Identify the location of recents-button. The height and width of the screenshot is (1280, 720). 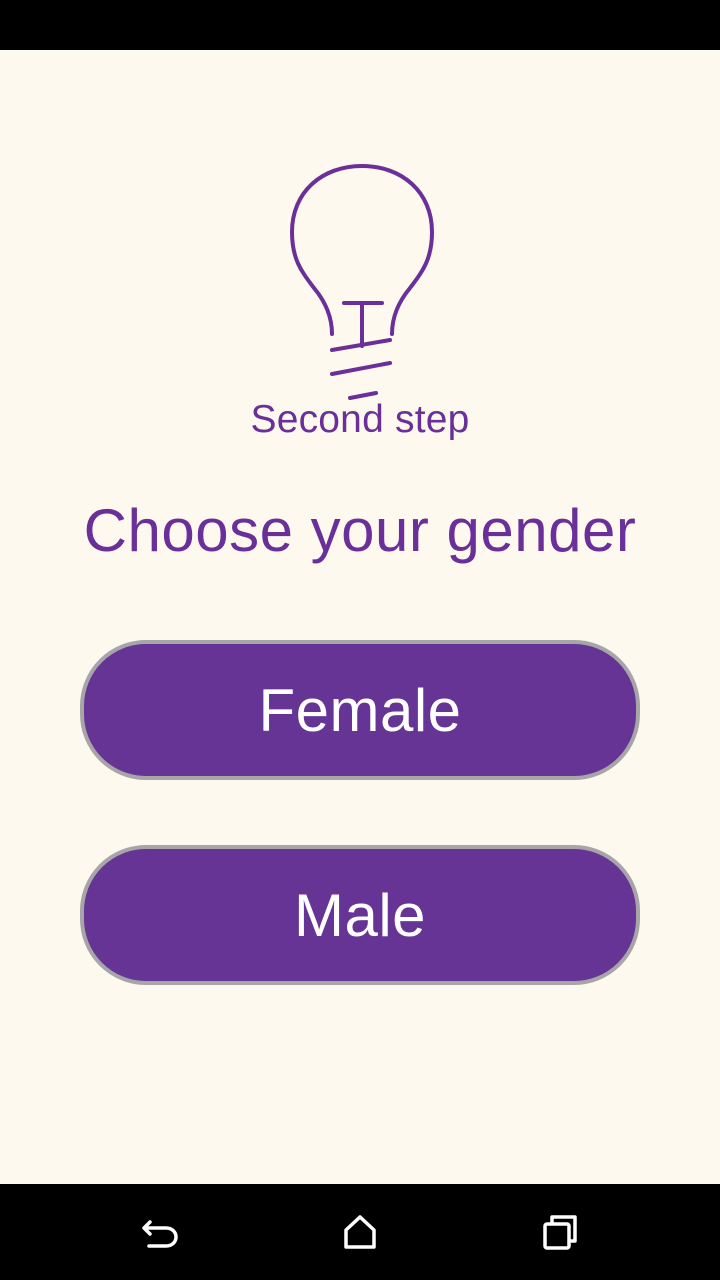
(560, 1232).